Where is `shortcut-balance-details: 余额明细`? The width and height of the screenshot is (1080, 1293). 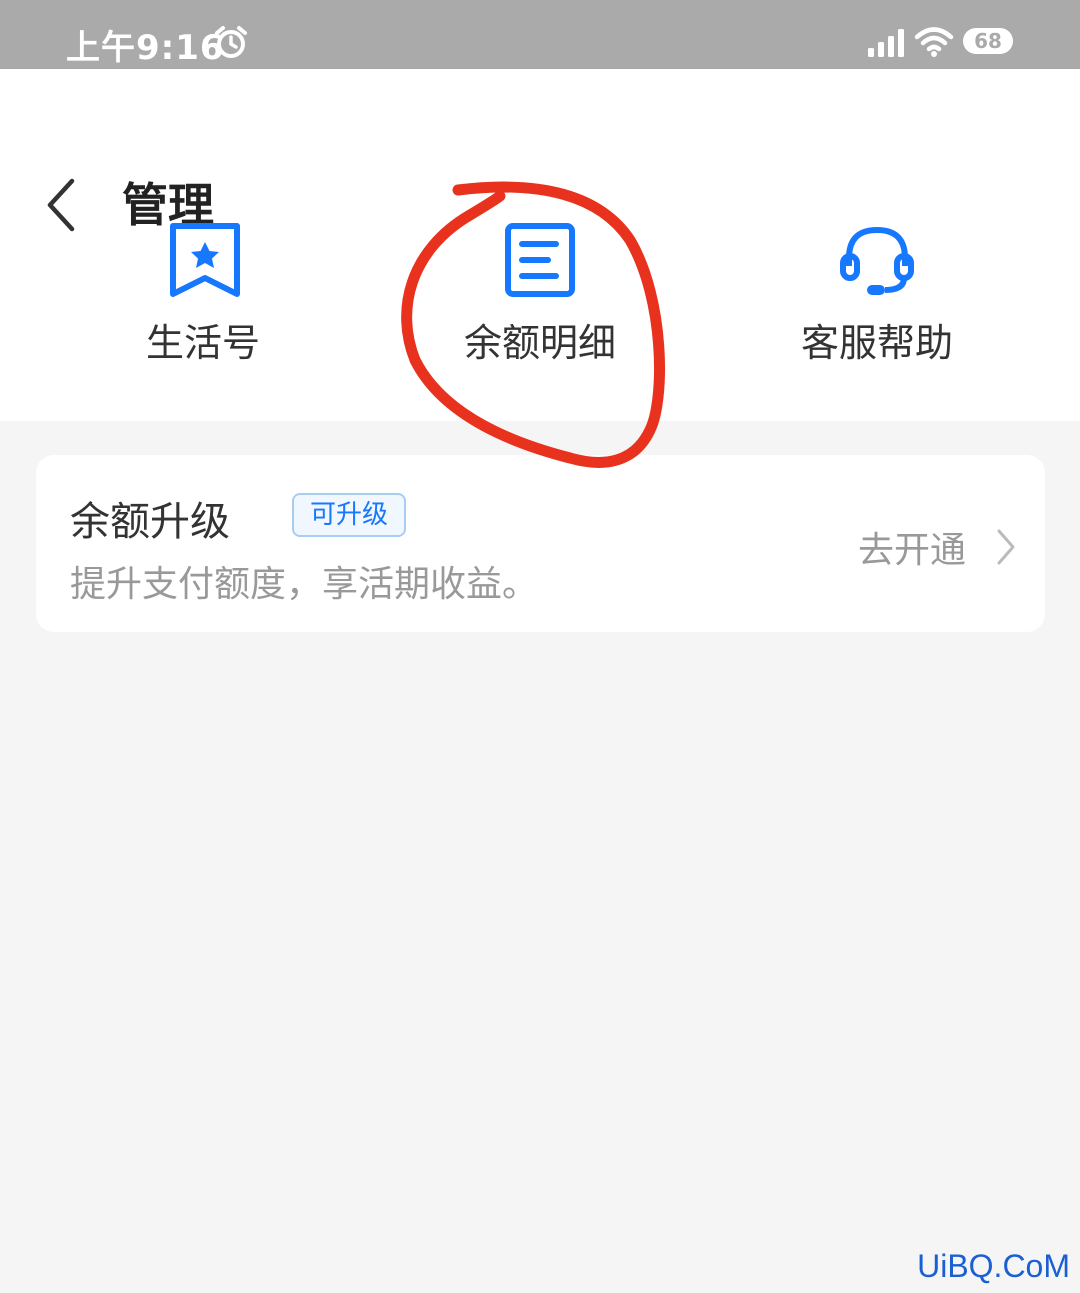
shortcut-balance-details: 余额明细 is located at coordinates (540, 295).